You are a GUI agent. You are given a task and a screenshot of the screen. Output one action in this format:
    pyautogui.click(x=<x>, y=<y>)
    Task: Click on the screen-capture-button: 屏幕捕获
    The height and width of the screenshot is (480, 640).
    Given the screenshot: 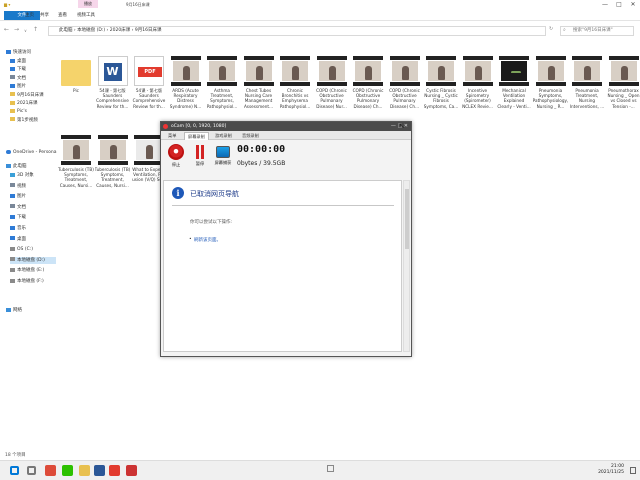 What is the action you would take?
    pyautogui.click(x=223, y=155)
    